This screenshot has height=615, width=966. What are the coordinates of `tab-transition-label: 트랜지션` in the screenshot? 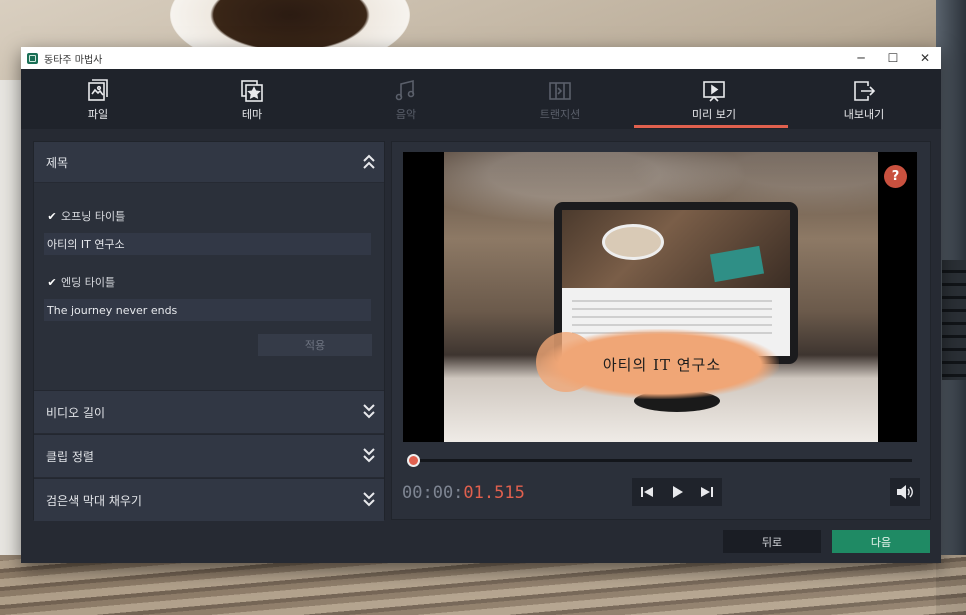 It's located at (560, 114).